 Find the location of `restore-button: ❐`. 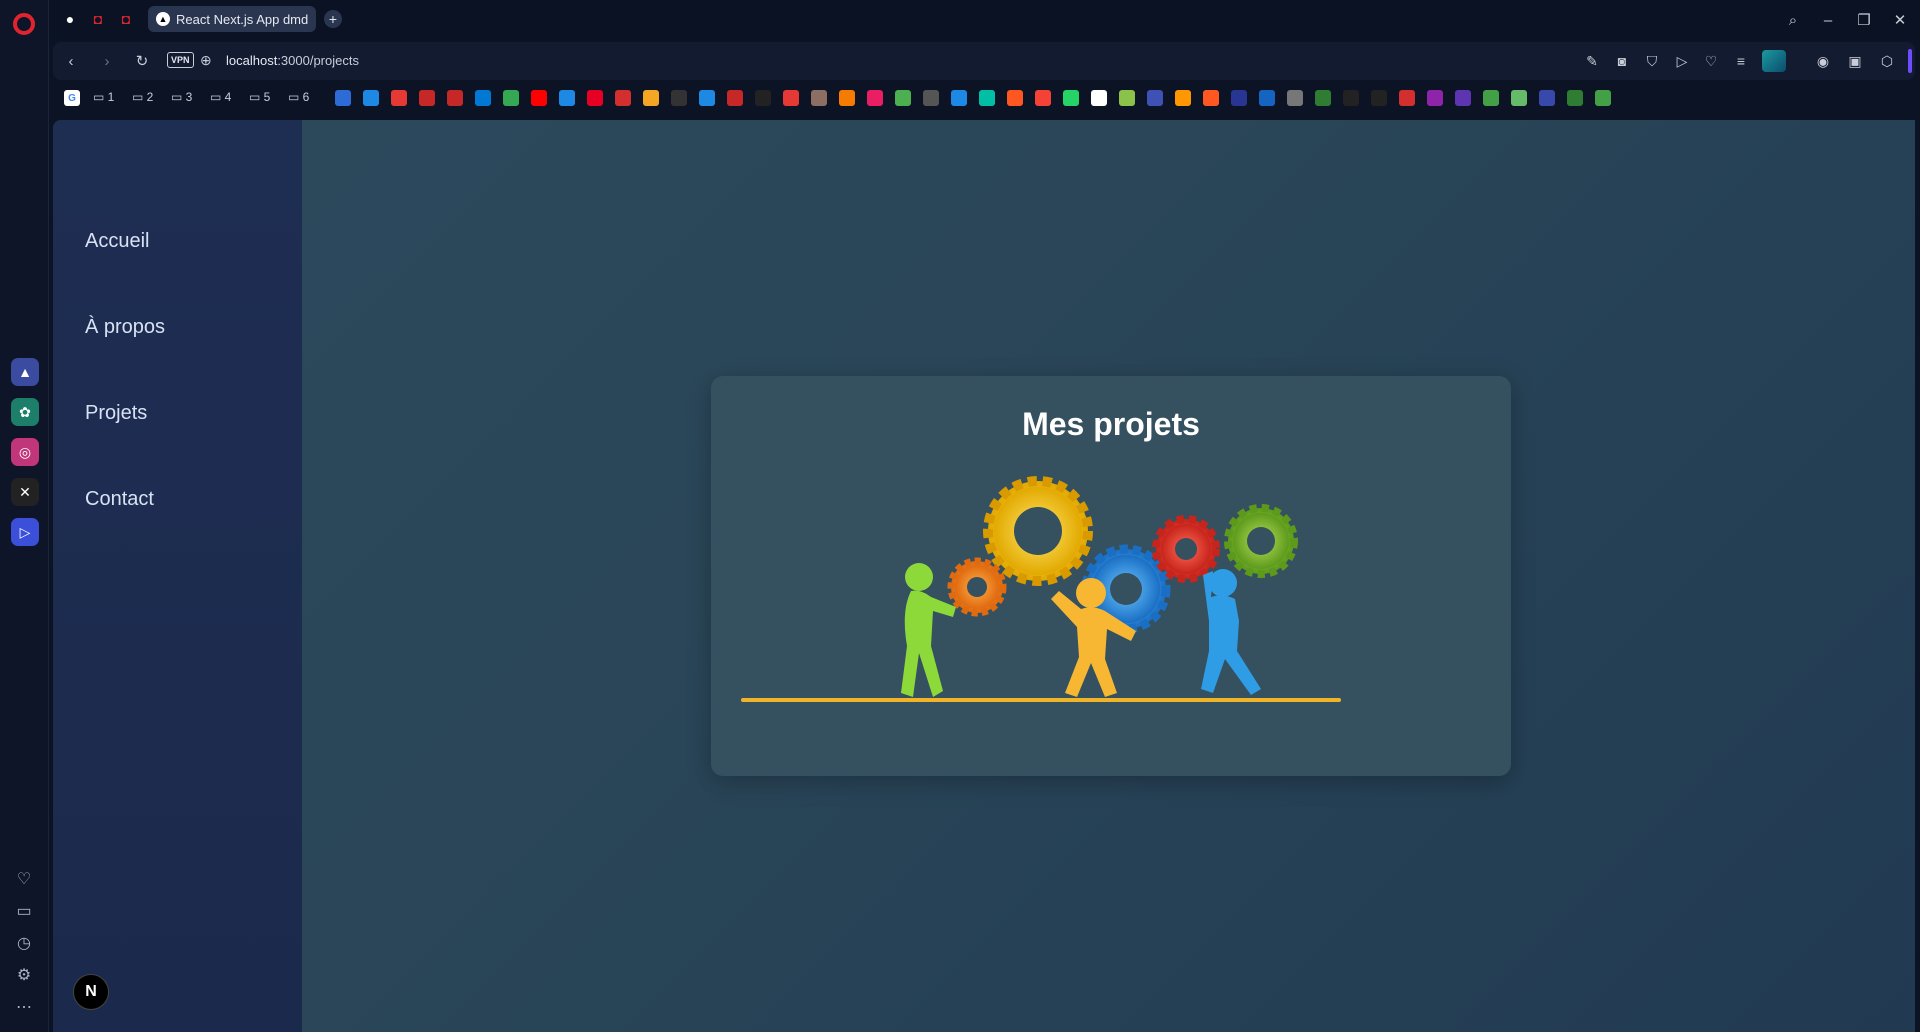

restore-button: ❐ is located at coordinates (1864, 20).